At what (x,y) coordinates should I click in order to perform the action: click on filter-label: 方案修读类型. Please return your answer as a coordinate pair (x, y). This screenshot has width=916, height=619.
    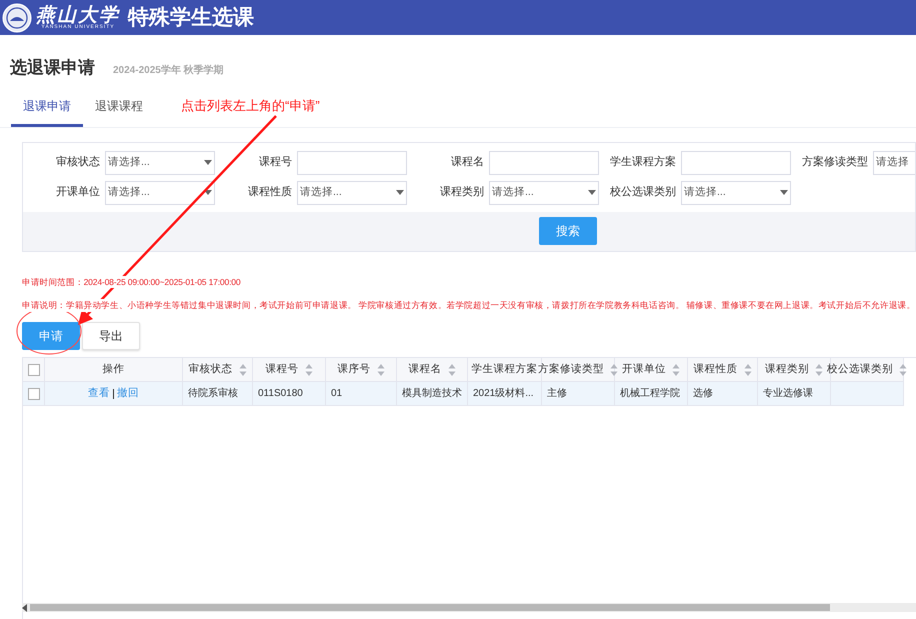
    Looking at the image, I should click on (835, 162).